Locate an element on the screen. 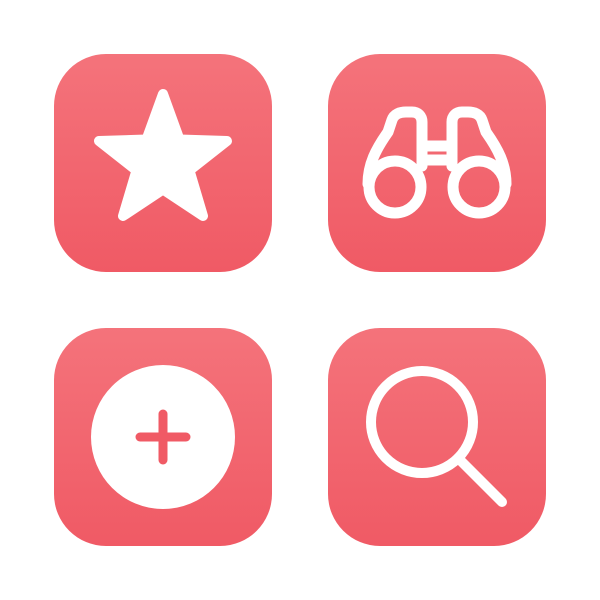 The height and width of the screenshot is (600, 600). star-app-tile is located at coordinates (163, 163).